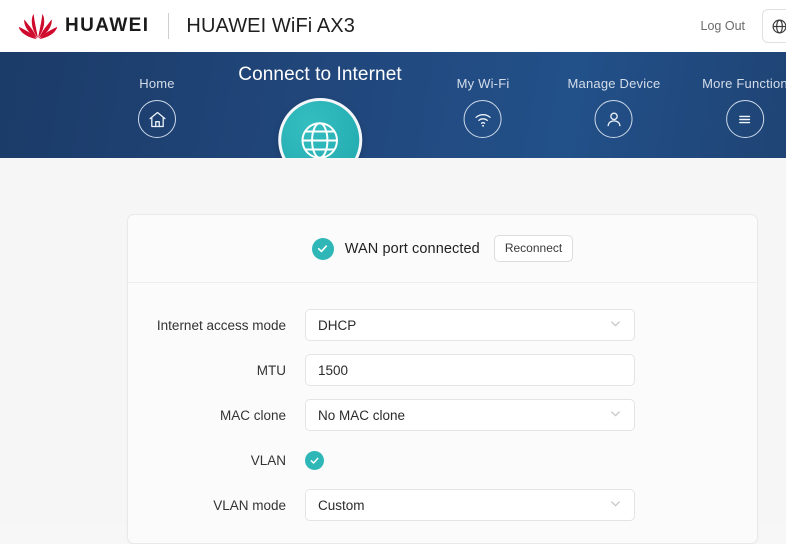 The height and width of the screenshot is (544, 786). I want to click on form-row-mtu: MTU 1500, so click(442, 370).